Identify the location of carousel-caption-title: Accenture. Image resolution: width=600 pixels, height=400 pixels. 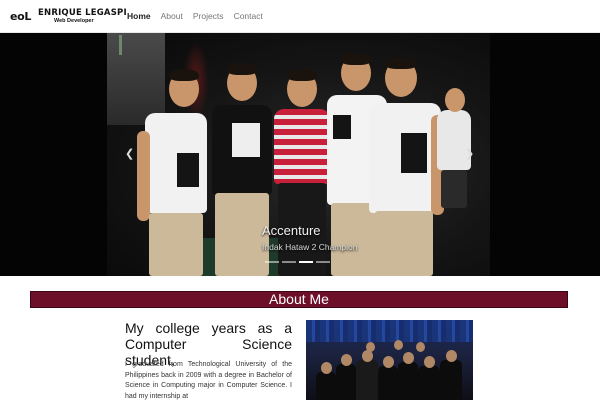
(291, 230).